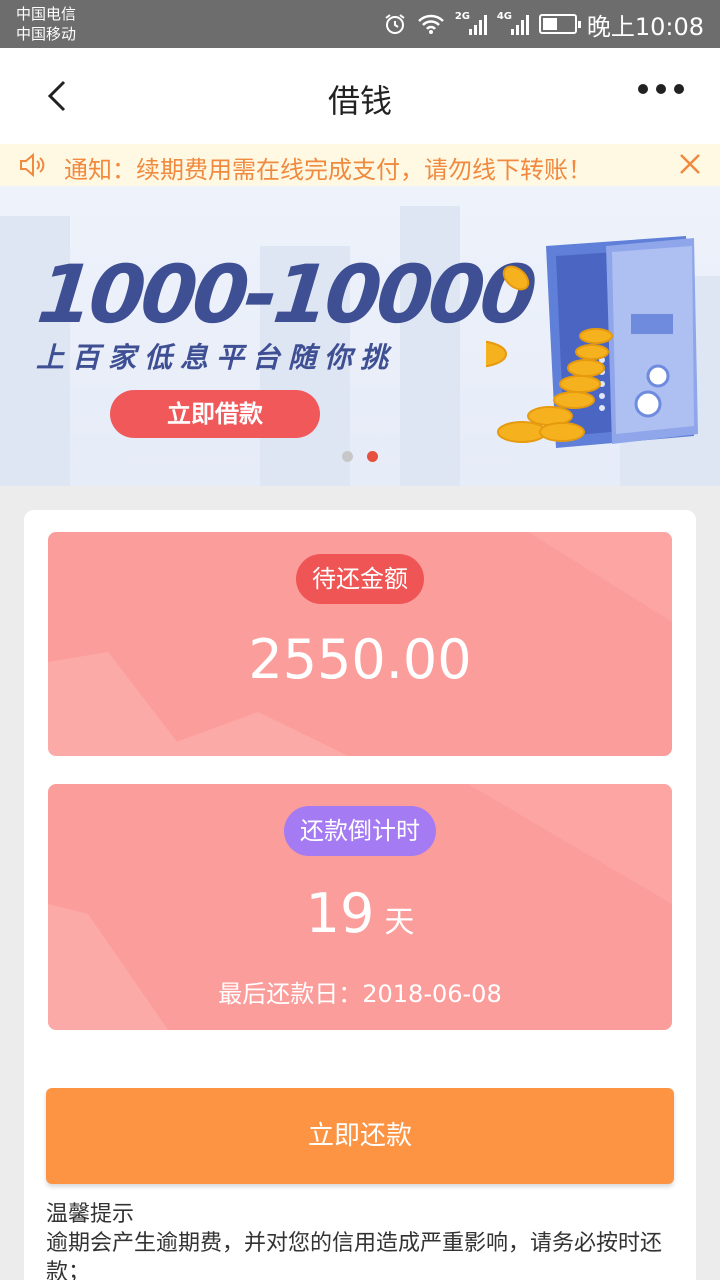 Image resolution: width=720 pixels, height=1280 pixels. What do you see at coordinates (360, 659) in the screenshot?
I see `amount-due-value: 2550.00` at bounding box center [360, 659].